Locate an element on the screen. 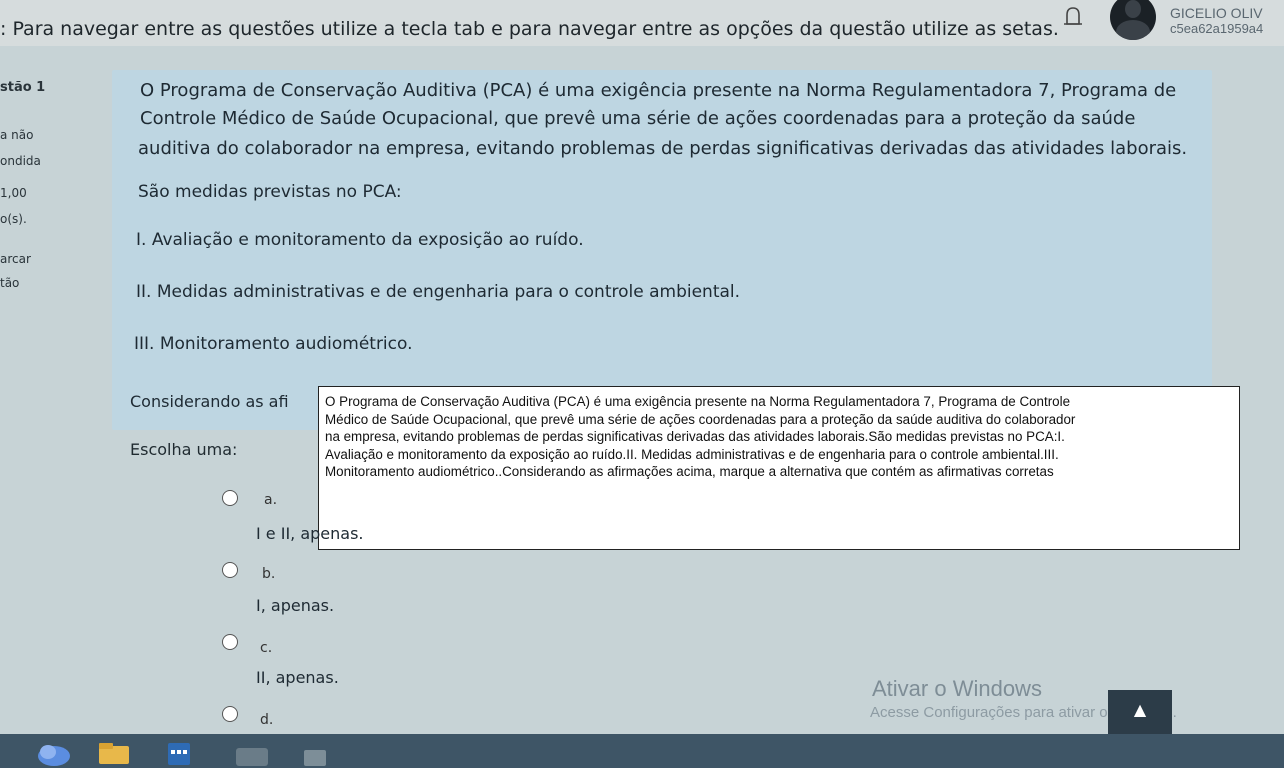 The height and width of the screenshot is (768, 1284). tray-expand-icon: ▲ is located at coordinates (1140, 712).